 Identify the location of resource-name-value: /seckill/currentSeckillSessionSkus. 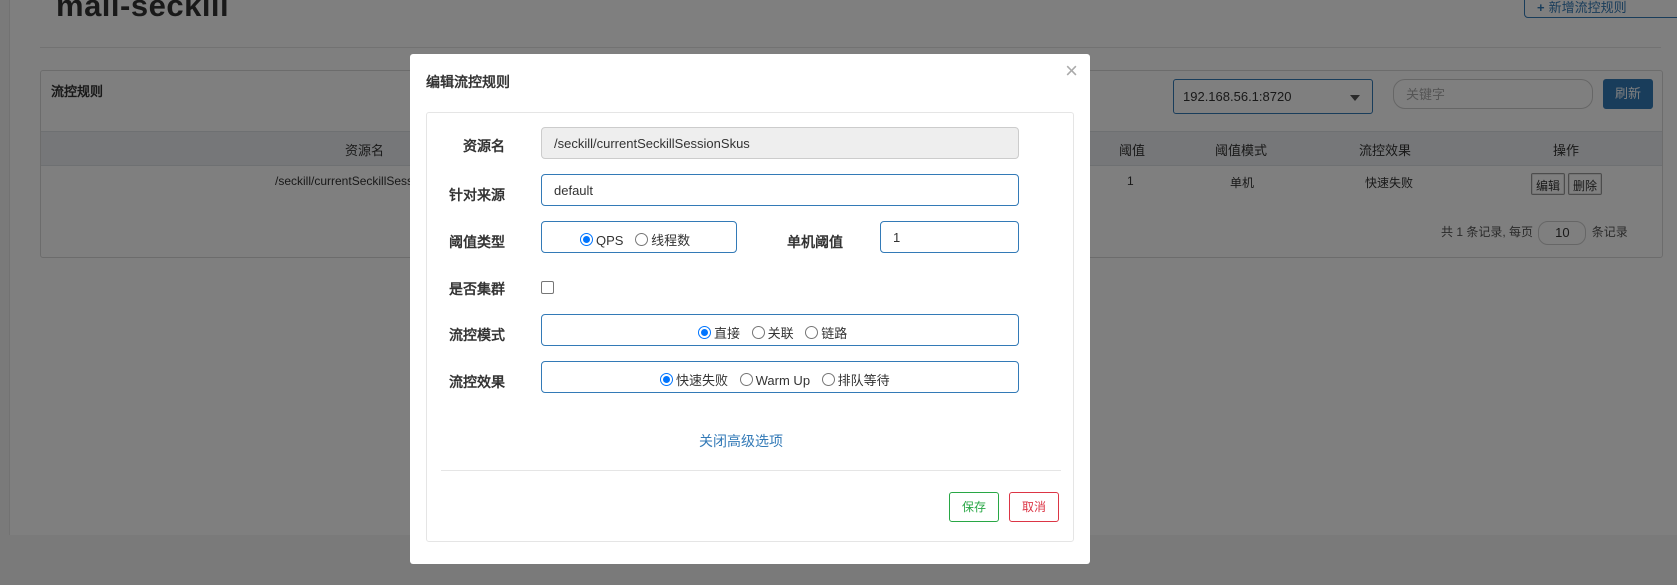
(652, 143).